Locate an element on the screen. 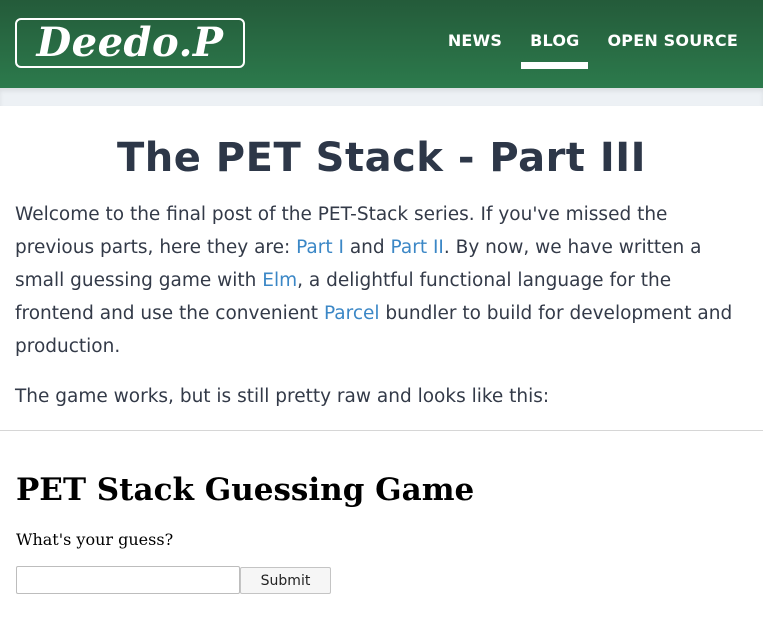 This screenshot has height=619, width=763. section-divider is located at coordinates (381, 430).